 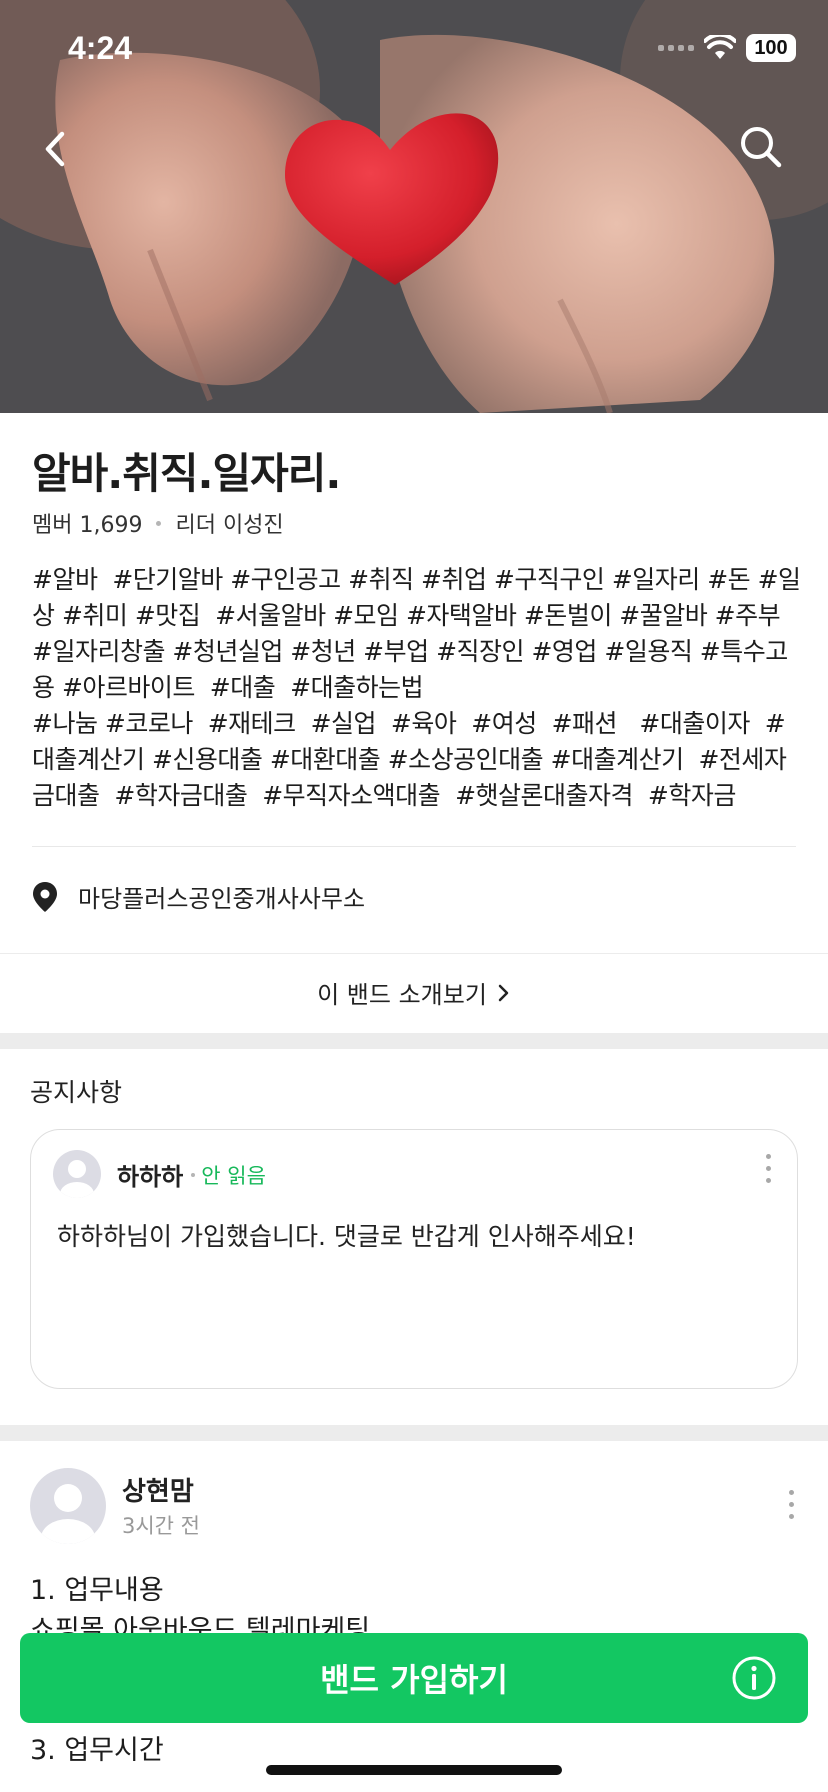 I want to click on band-intro-link: 이 밴드 소개보기, so click(x=414, y=992).